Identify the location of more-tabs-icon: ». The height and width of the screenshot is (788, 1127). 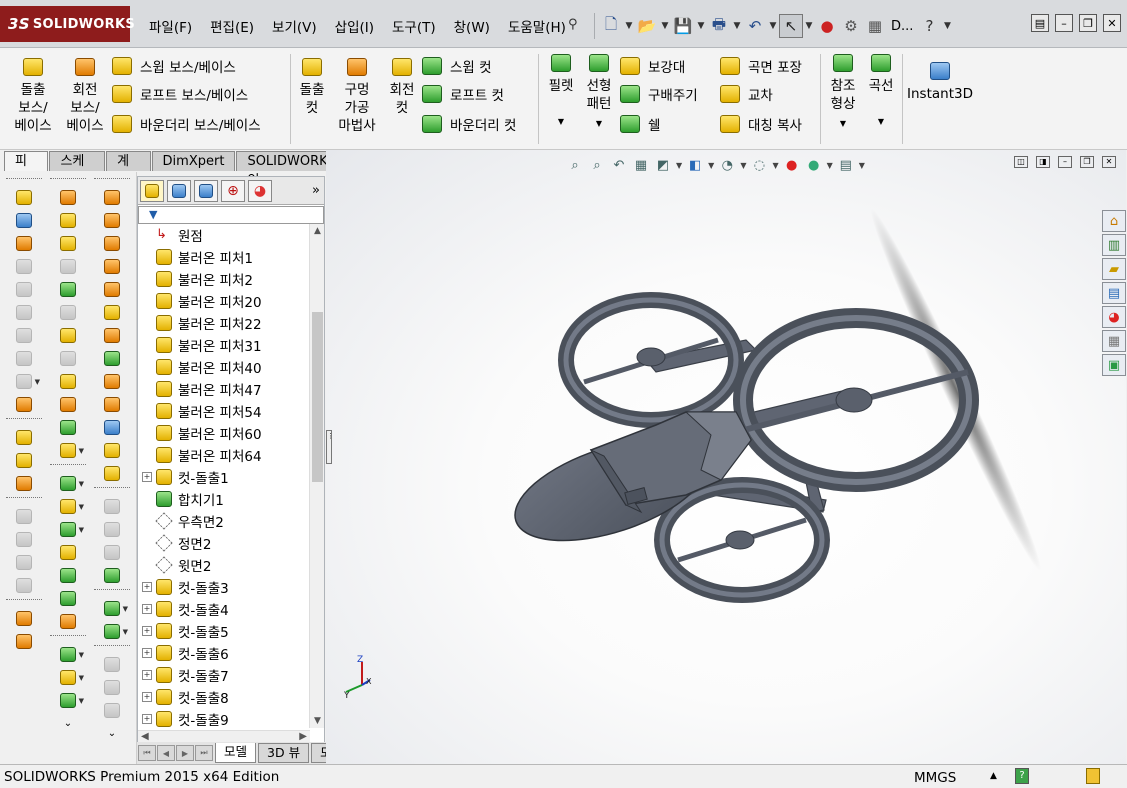
(316, 190).